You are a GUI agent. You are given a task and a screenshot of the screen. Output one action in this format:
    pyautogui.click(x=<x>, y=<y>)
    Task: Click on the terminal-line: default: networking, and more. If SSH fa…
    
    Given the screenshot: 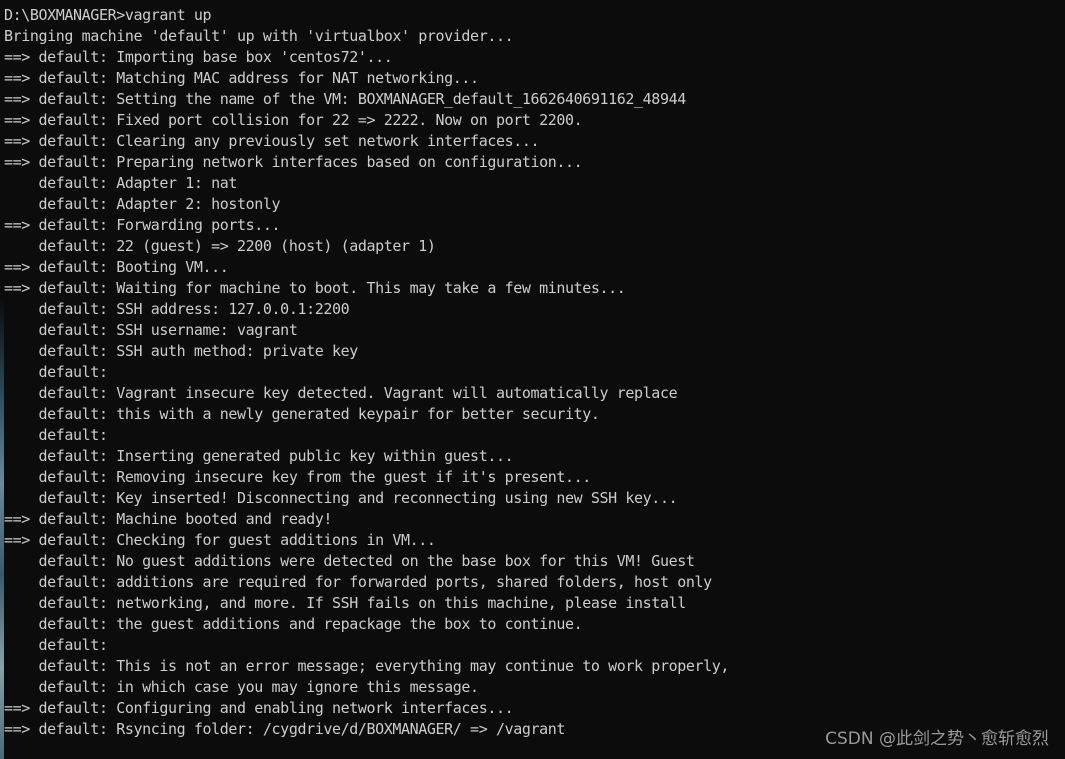 What is the action you would take?
    pyautogui.click(x=345, y=603)
    